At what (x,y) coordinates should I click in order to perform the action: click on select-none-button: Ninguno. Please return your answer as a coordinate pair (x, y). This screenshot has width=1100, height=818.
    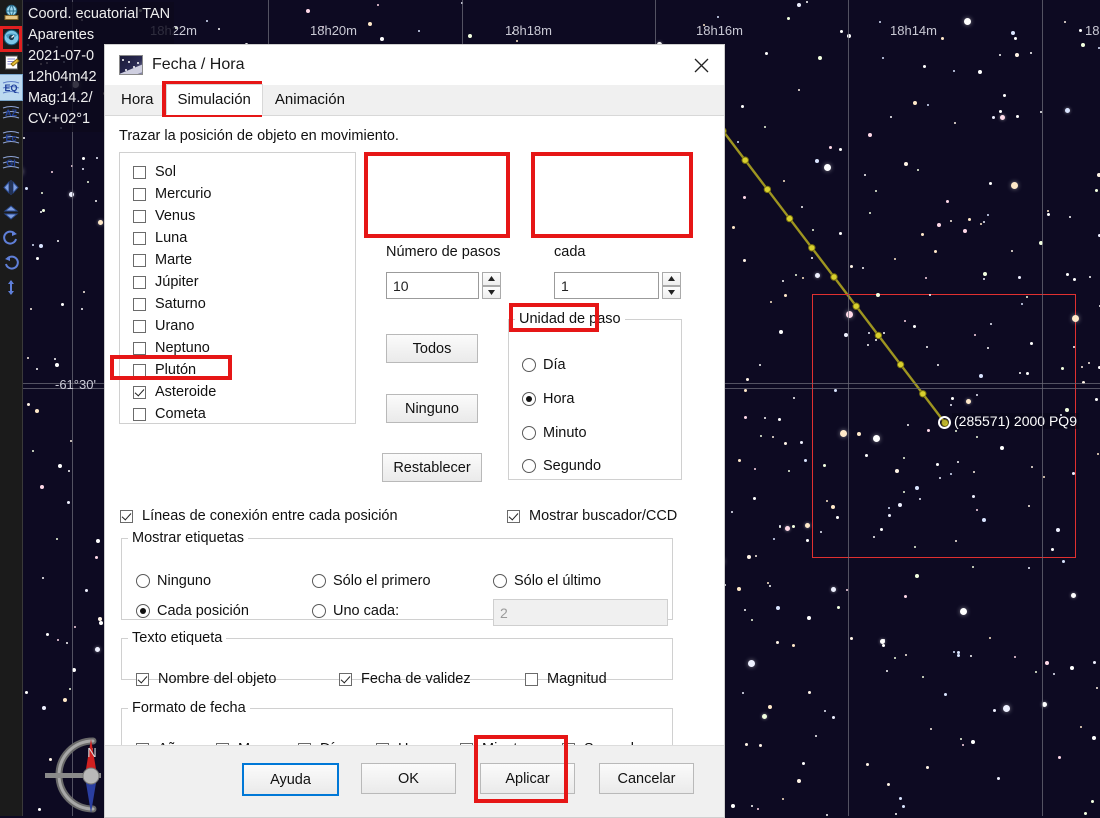
    Looking at the image, I should click on (432, 408).